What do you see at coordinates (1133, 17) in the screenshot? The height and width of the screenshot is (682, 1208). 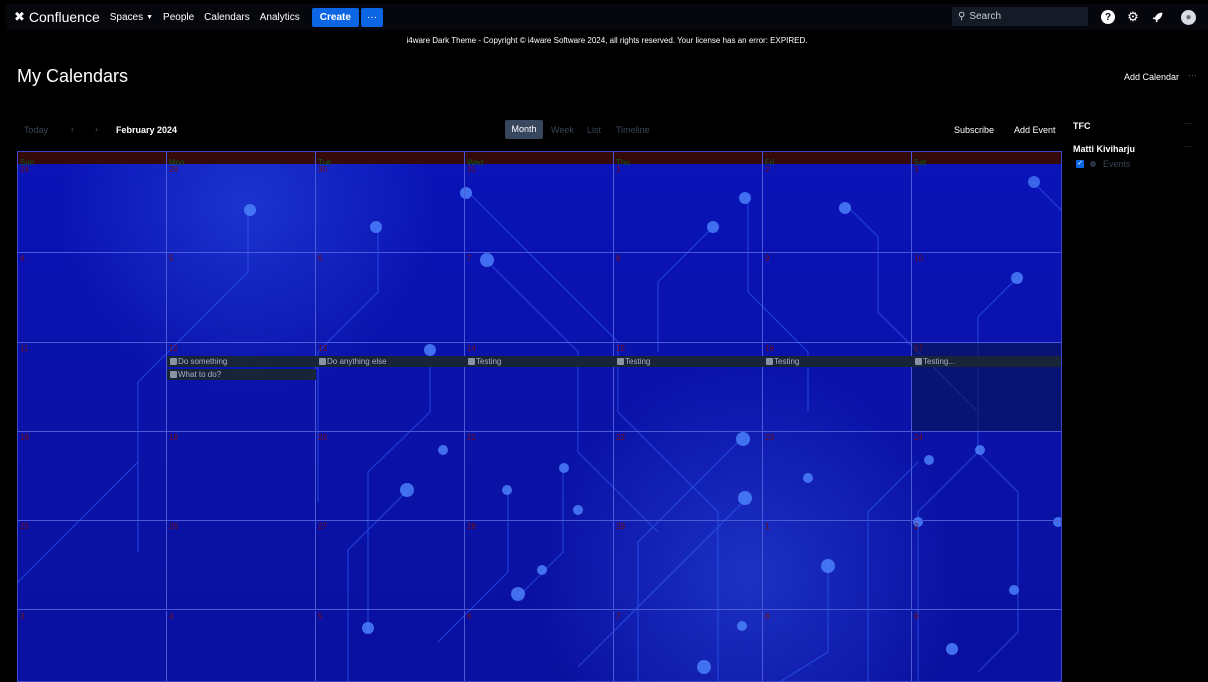 I see `settings-gear-icon: ⚙` at bounding box center [1133, 17].